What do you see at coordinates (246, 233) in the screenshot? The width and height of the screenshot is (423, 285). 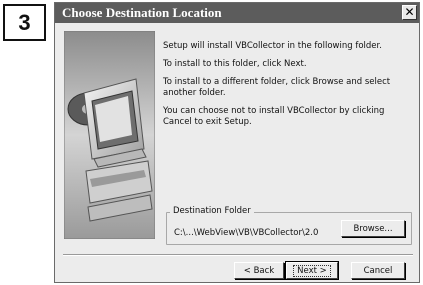 I see `destination-path: C:\...\WebView\VB\VBCollector\2.0` at bounding box center [246, 233].